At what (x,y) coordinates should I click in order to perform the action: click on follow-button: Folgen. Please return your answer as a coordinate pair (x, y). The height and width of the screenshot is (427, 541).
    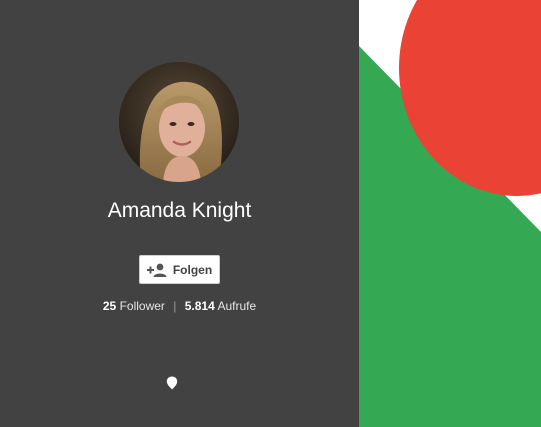
    Looking at the image, I should click on (179, 269).